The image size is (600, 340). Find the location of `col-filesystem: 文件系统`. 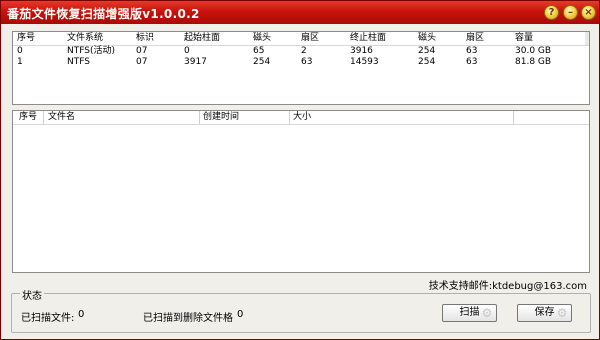

col-filesystem: 文件系统 is located at coordinates (85, 38).